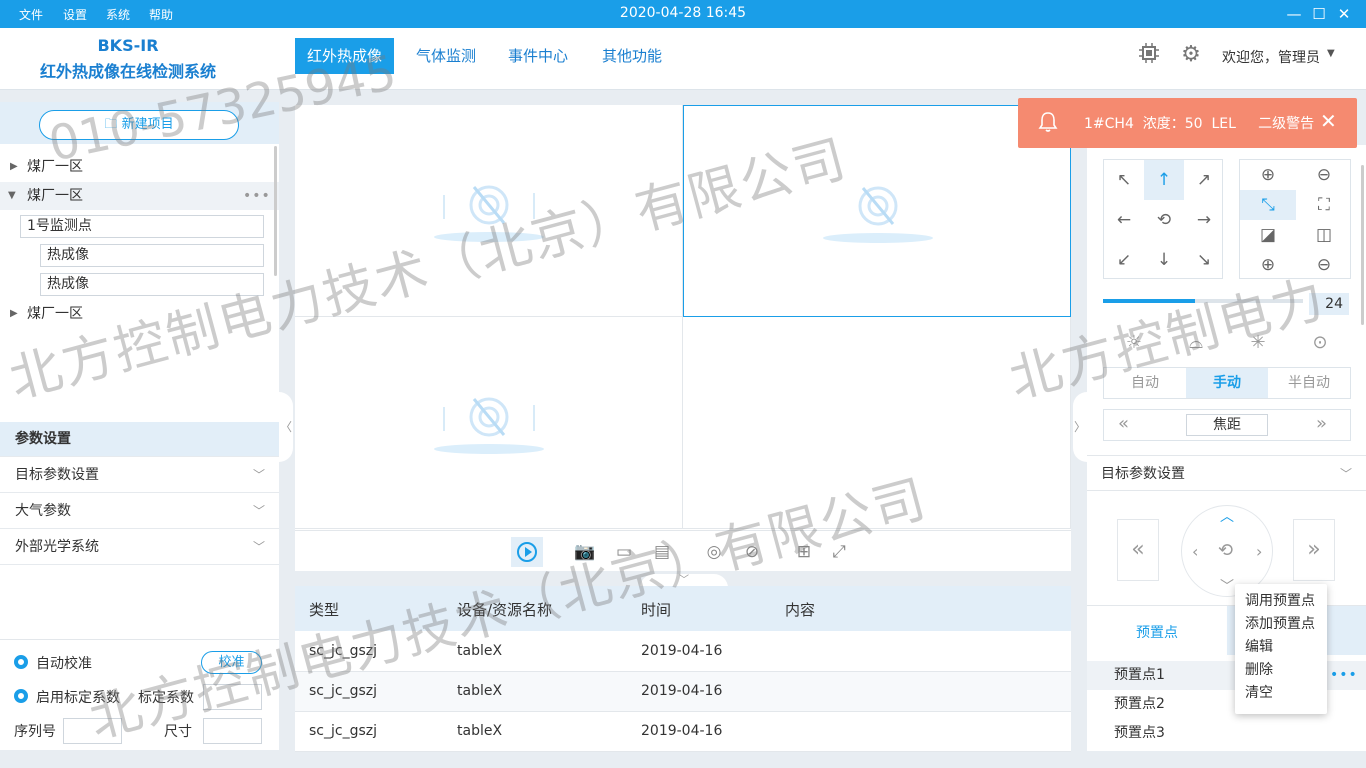 This screenshot has height=768, width=1366. Describe the element at coordinates (139, 511) in the screenshot. I see `atmosphere-params-section: 大气参数 ﹀` at that location.